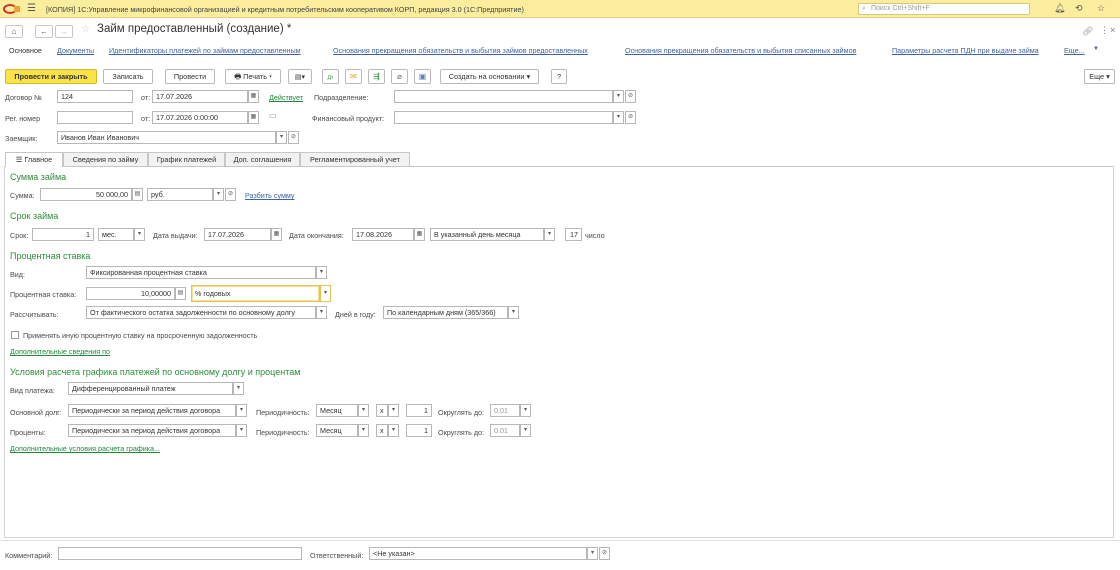 The image size is (1120, 570). What do you see at coordinates (513, 312) in the screenshot?
I see `days-in-year-dropdown-button: ▾` at bounding box center [513, 312].